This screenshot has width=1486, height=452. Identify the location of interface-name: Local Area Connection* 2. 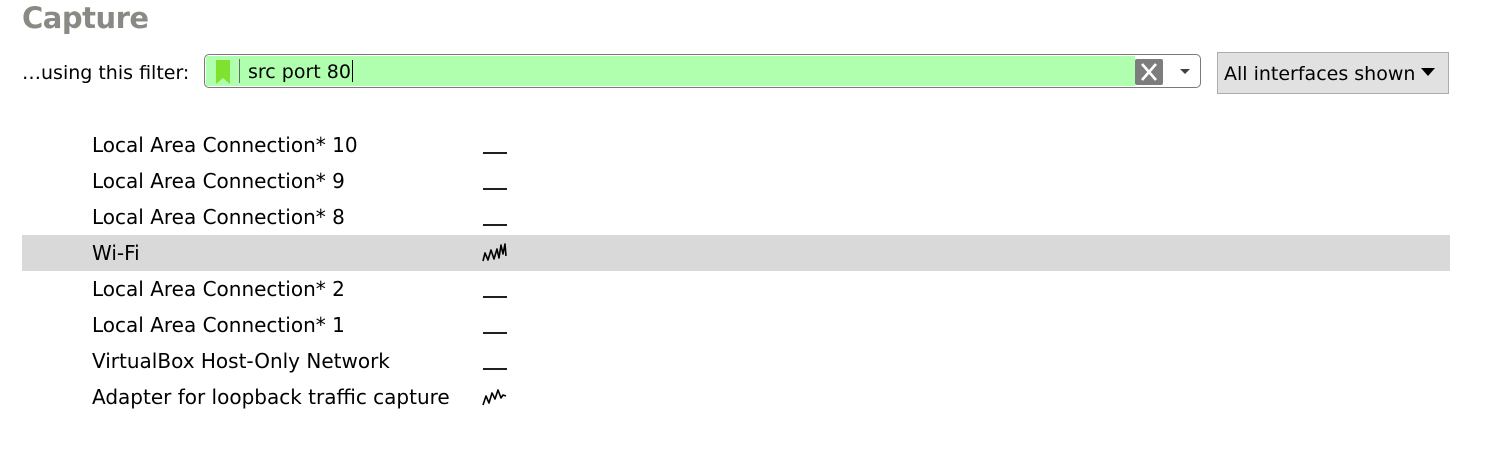
(218, 289).